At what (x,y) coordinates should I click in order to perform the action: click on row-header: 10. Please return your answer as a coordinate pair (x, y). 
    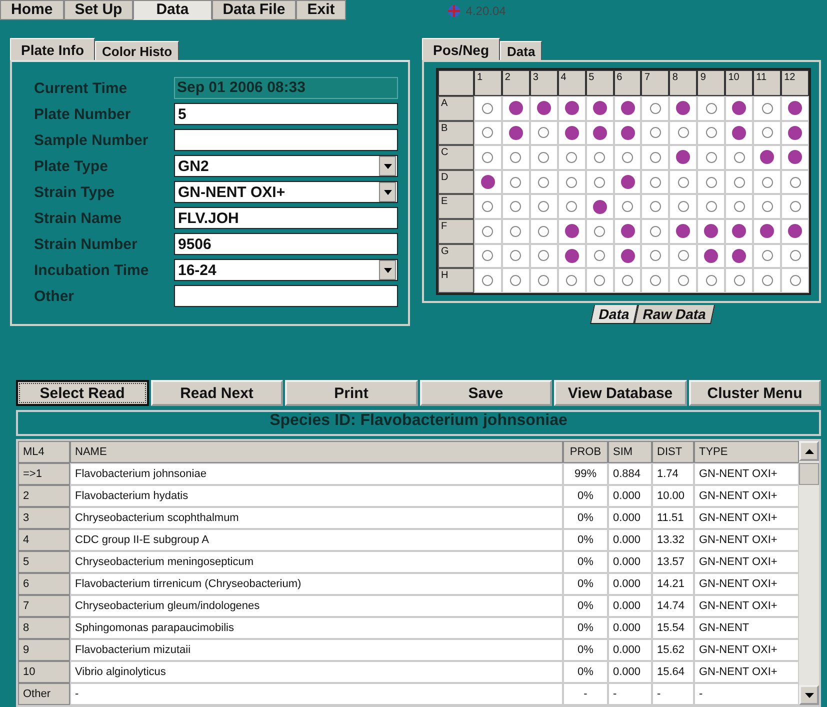
    Looking at the image, I should click on (44, 672).